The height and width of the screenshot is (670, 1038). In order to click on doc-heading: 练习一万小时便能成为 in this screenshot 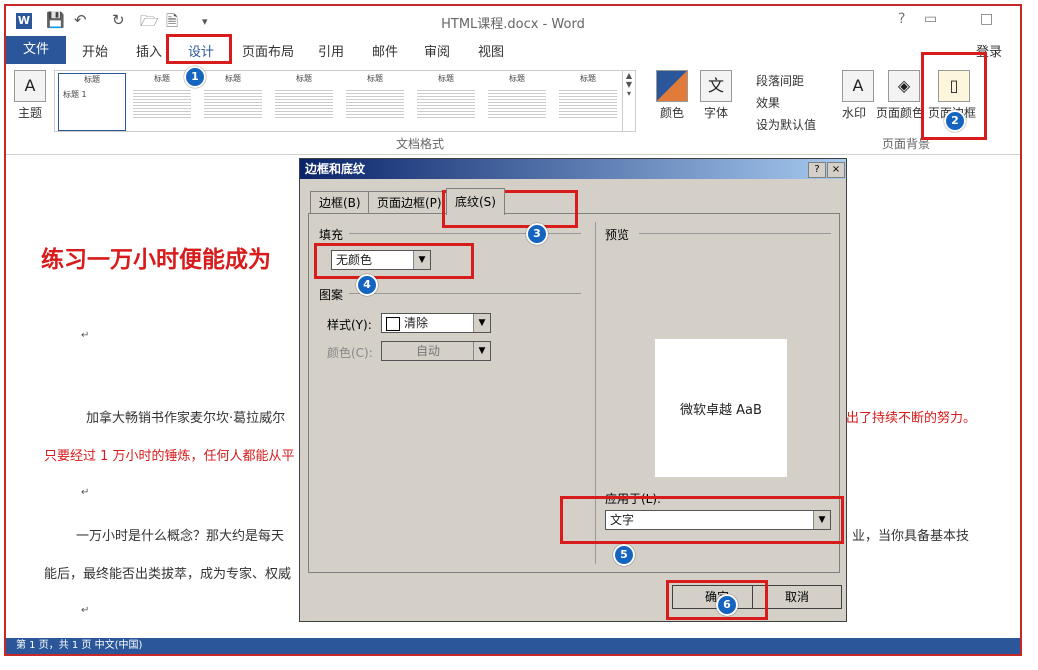, I will do `click(156, 259)`.